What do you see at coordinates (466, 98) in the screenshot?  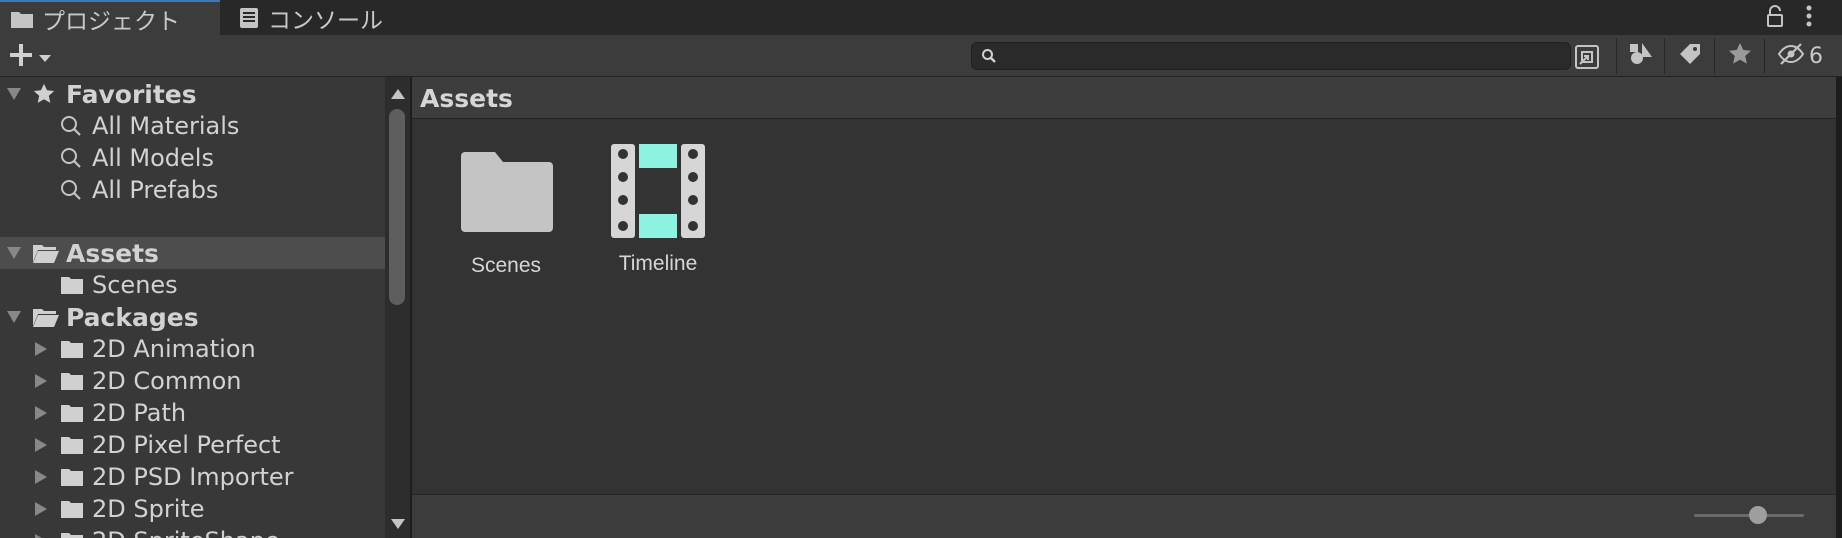 I see `breadcrumb: Assets` at bounding box center [466, 98].